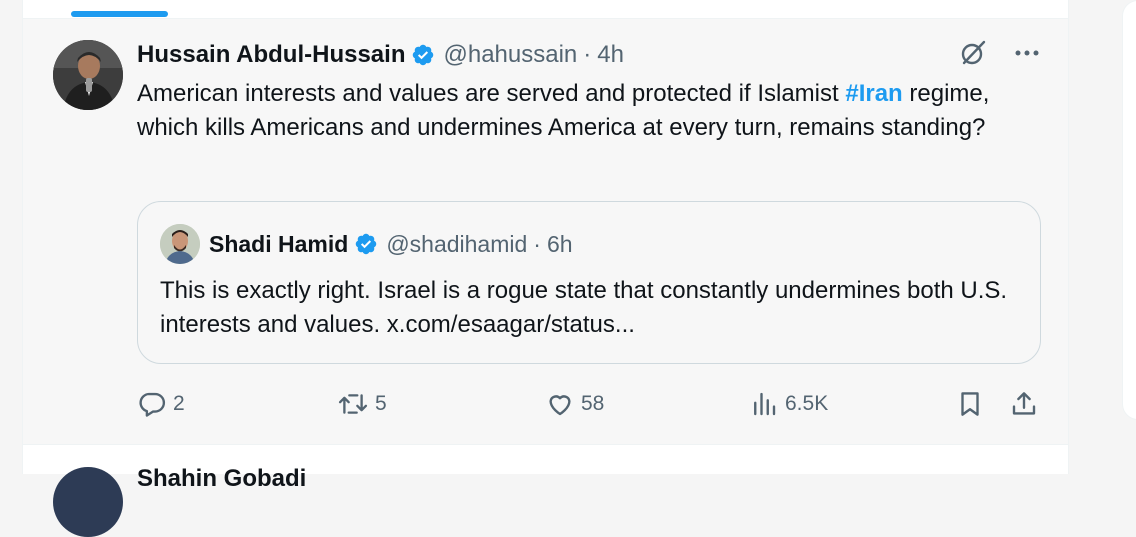 The image size is (1136, 537). Describe the element at coordinates (999, 53) in the screenshot. I see `header-actions` at that location.